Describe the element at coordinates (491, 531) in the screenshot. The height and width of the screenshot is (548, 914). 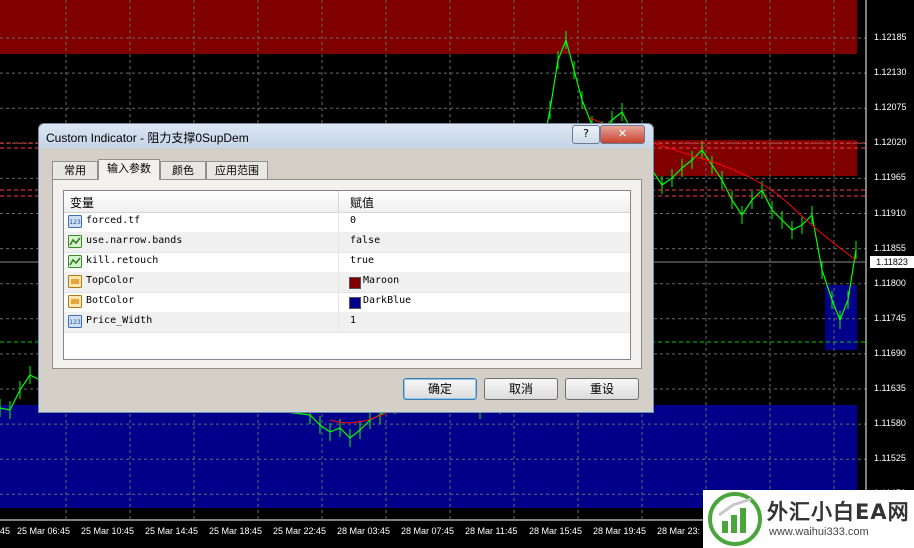
I see `time-axis-label: 28 Mar 11:45` at that location.